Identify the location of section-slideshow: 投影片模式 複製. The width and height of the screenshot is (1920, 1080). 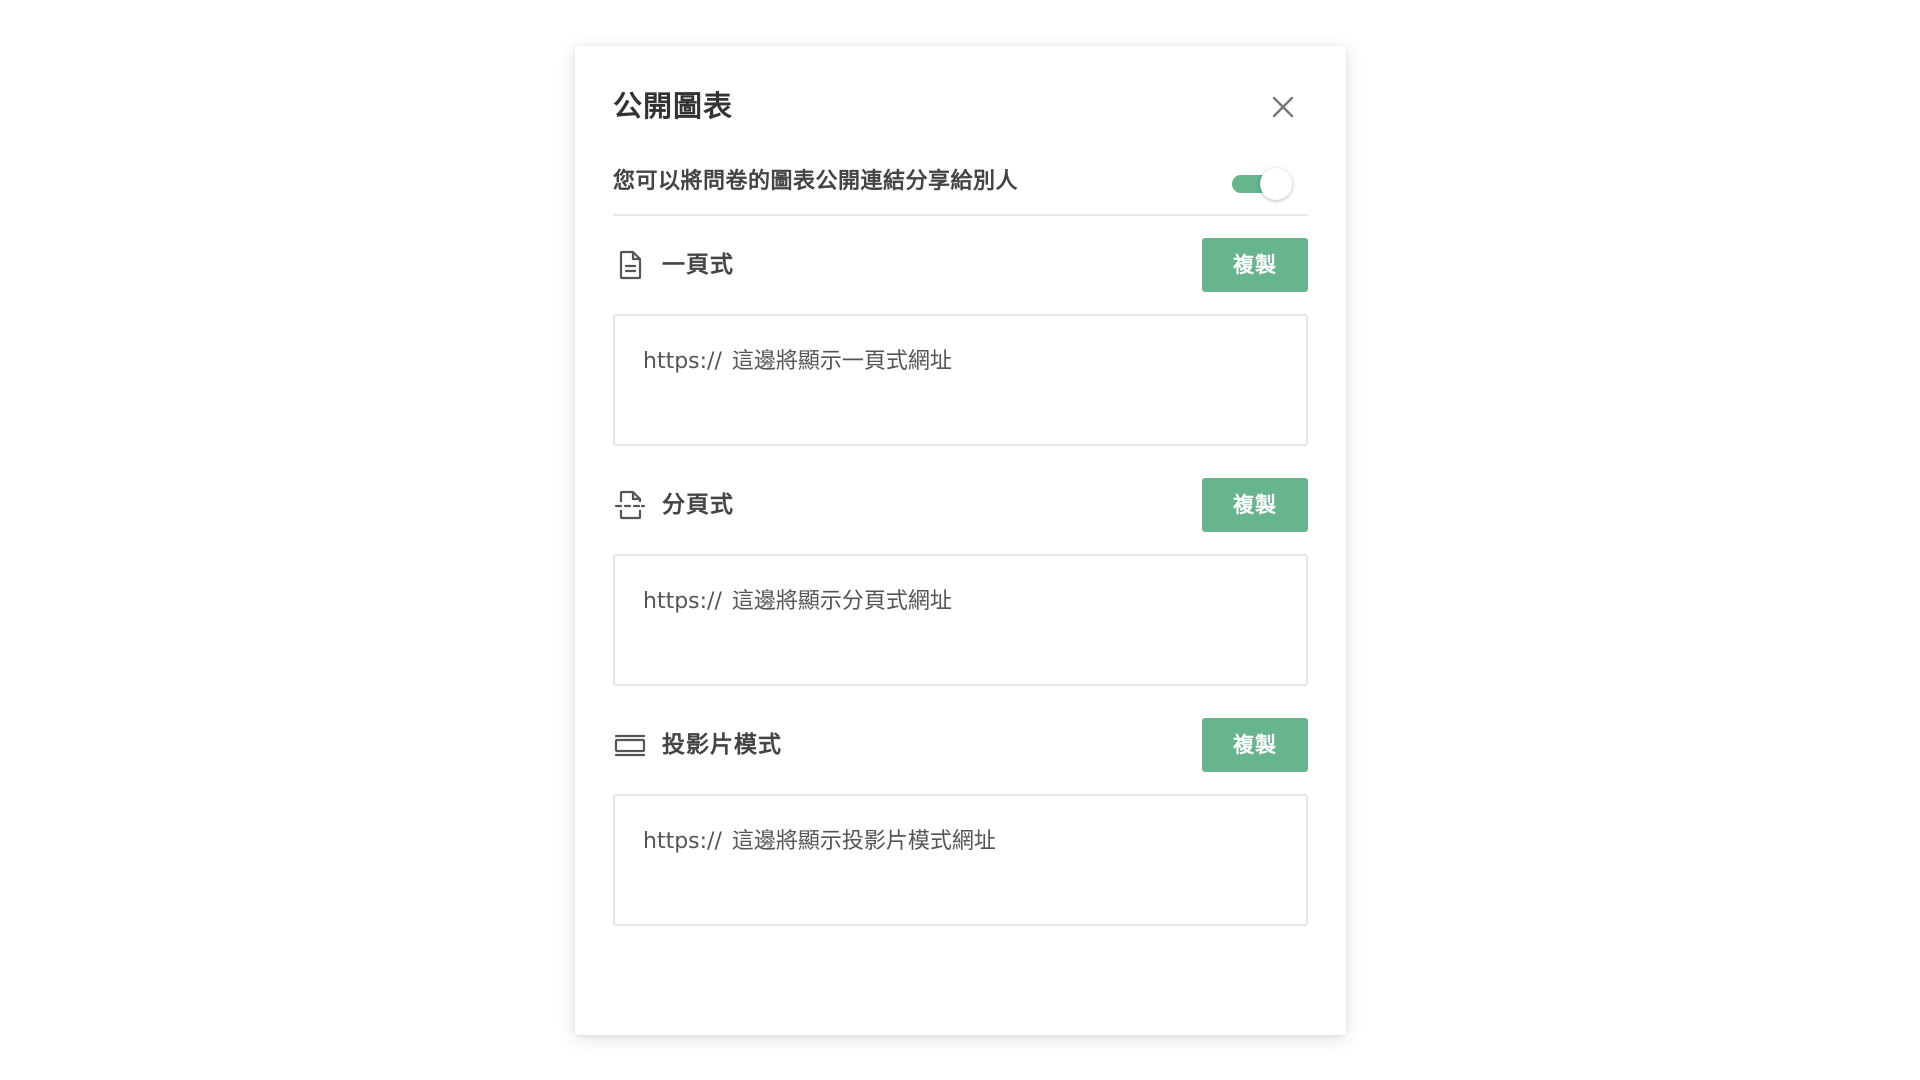
(960, 745).